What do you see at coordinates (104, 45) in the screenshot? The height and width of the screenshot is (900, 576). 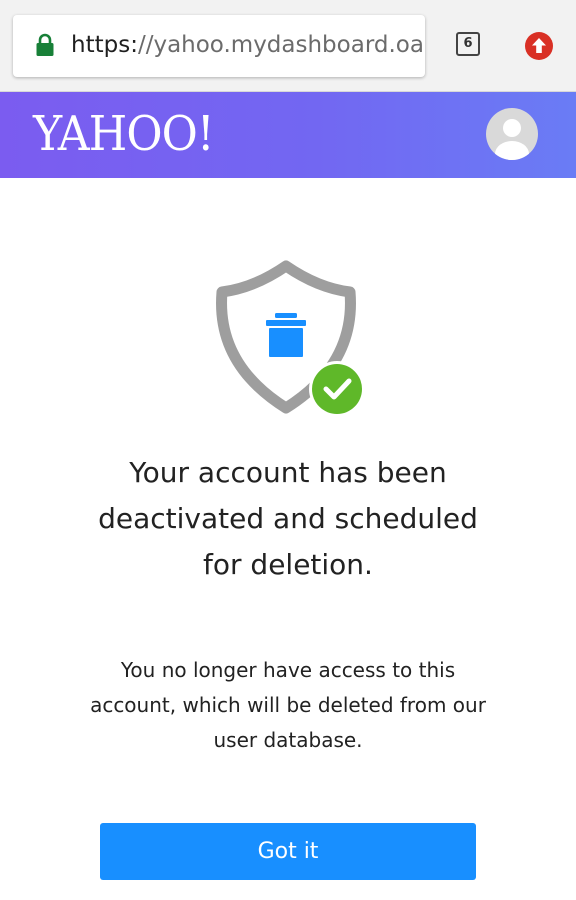 I see `url-scheme: https:` at bounding box center [104, 45].